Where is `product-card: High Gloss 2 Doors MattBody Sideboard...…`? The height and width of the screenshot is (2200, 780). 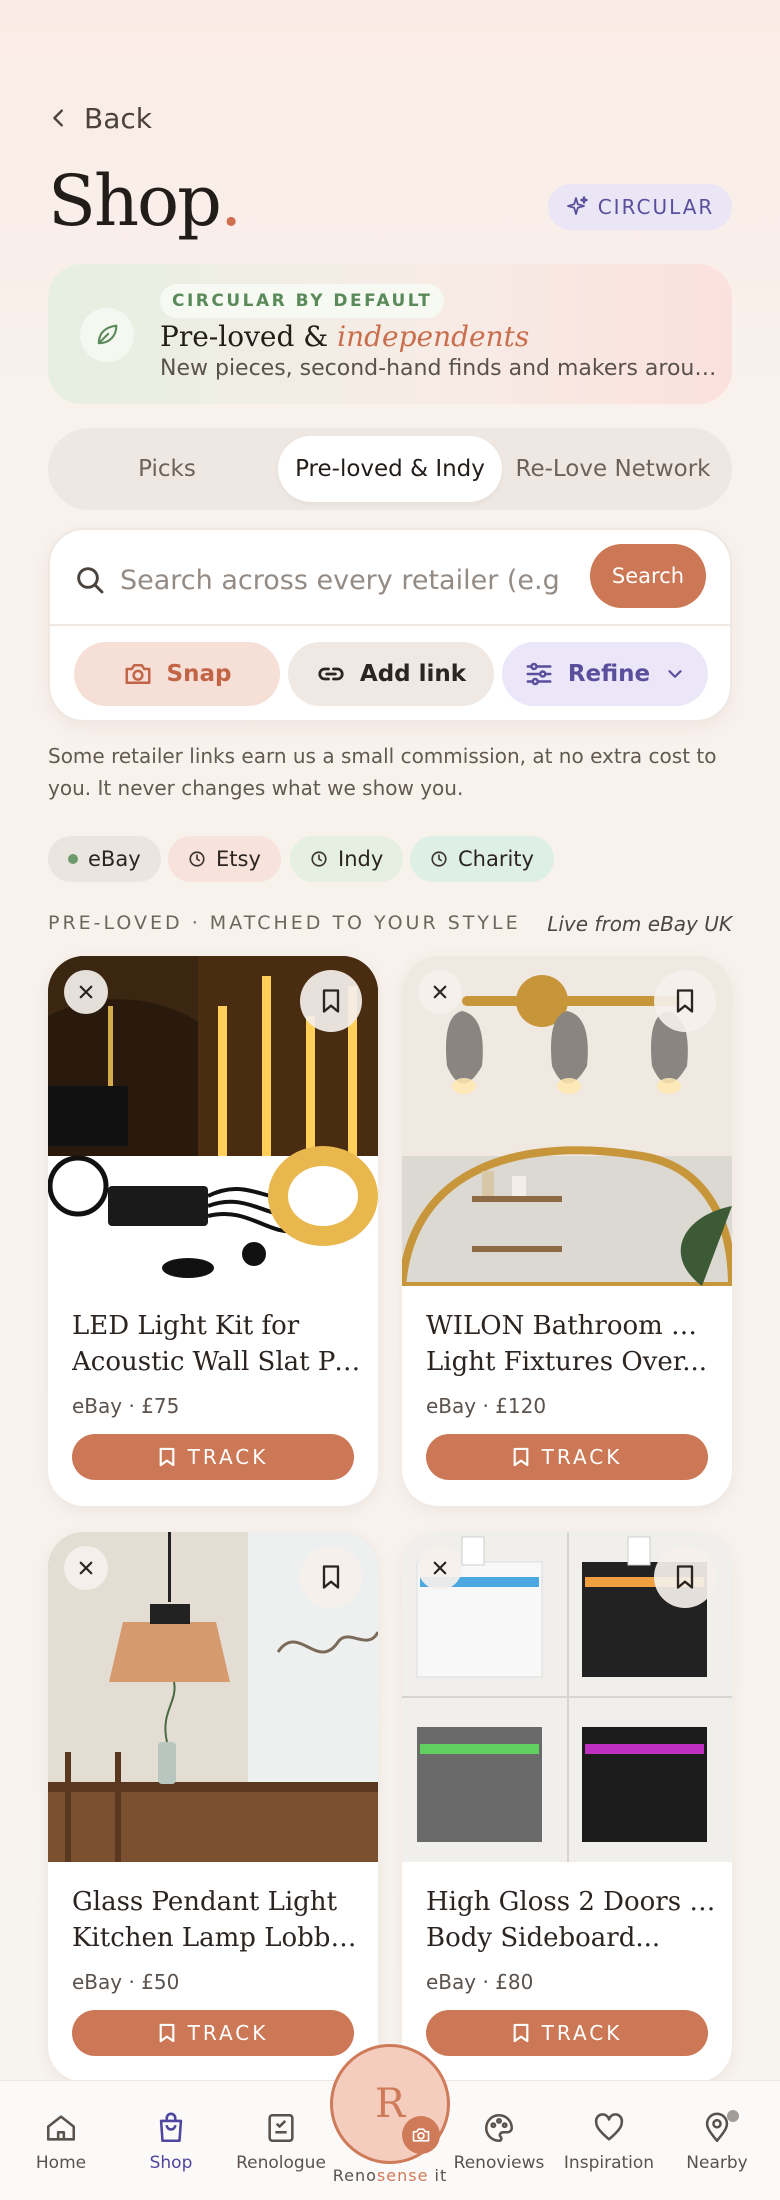
product-card: High Gloss 2 Doors MattBody Sideboard...… is located at coordinates (567, 1807).